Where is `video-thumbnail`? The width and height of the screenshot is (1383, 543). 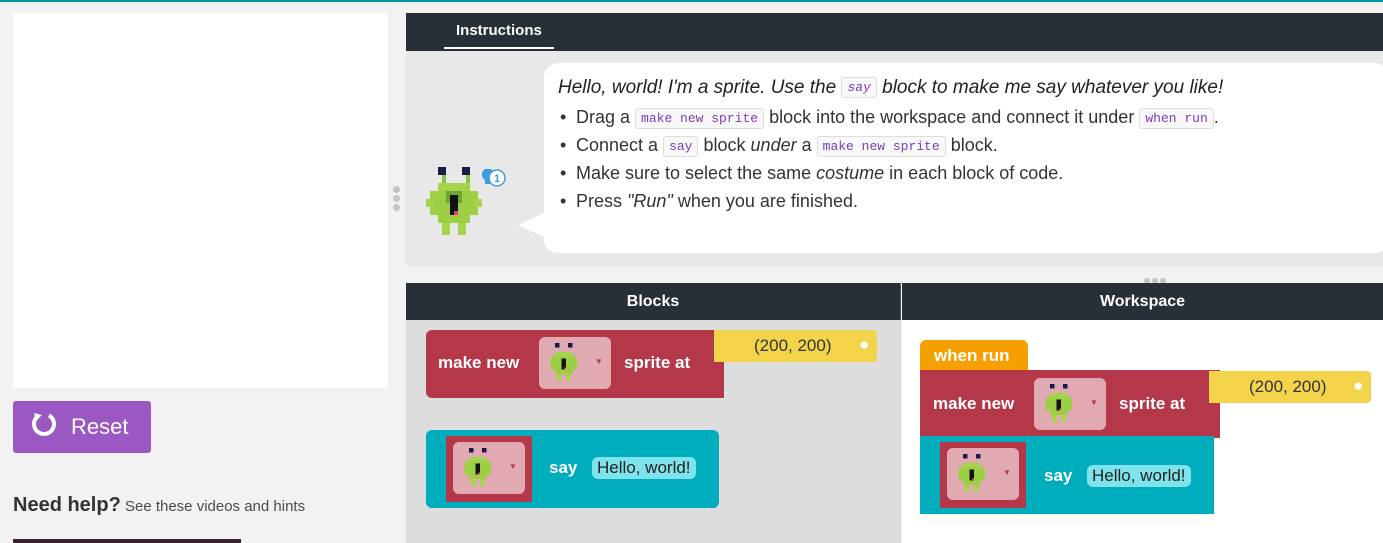
video-thumbnail is located at coordinates (127, 541).